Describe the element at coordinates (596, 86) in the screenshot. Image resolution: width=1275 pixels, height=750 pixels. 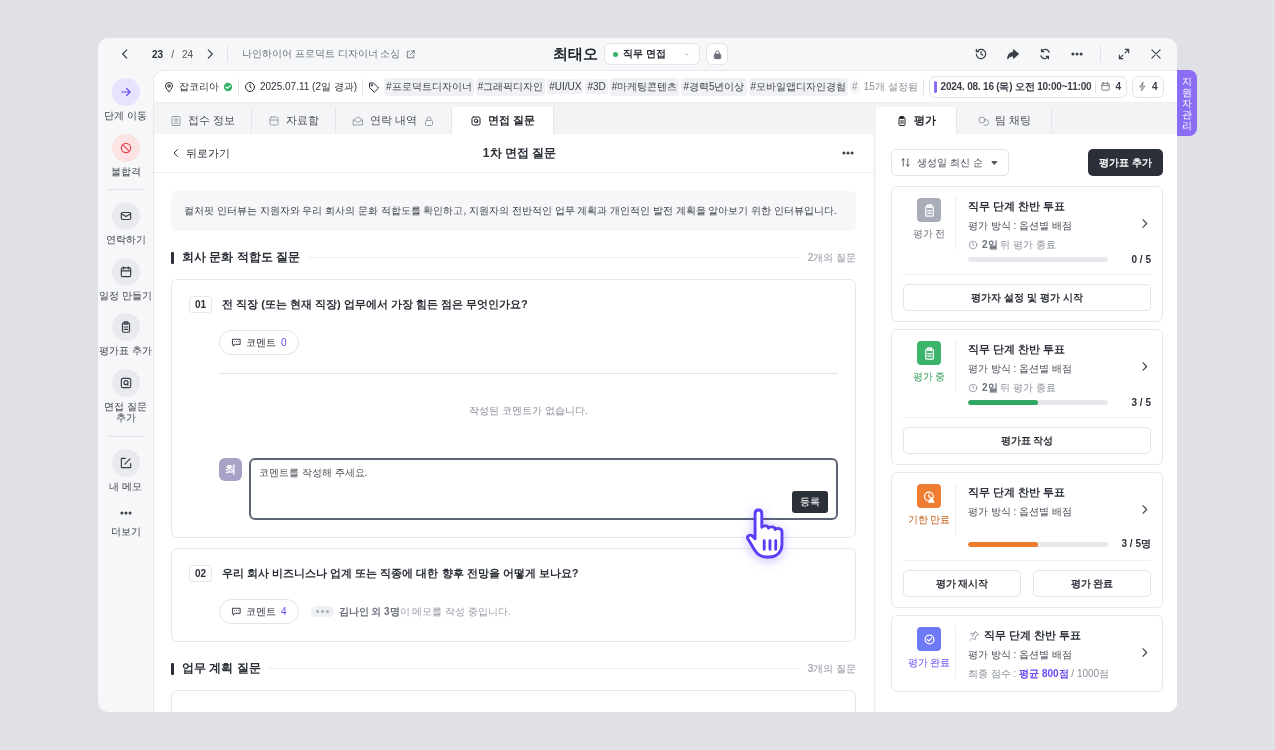
I see `keyword-tag: #3D` at that location.